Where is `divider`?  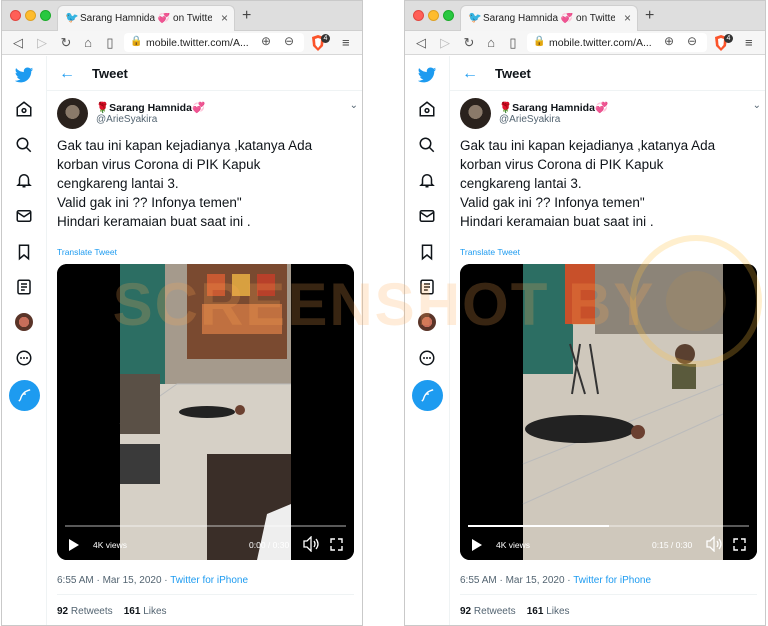
divider is located at coordinates (608, 594).